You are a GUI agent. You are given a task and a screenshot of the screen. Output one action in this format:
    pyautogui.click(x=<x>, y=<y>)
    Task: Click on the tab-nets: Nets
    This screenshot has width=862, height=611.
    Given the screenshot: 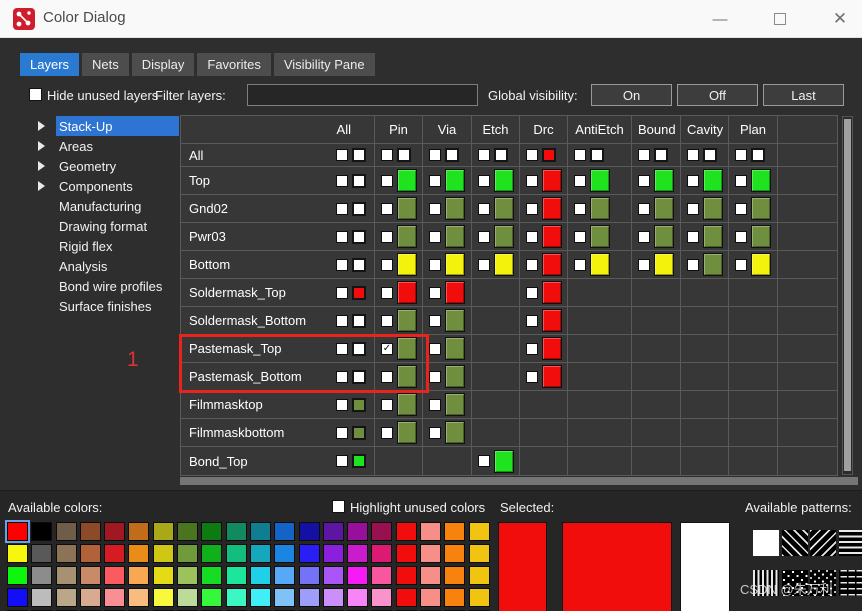 What is the action you would take?
    pyautogui.click(x=105, y=64)
    